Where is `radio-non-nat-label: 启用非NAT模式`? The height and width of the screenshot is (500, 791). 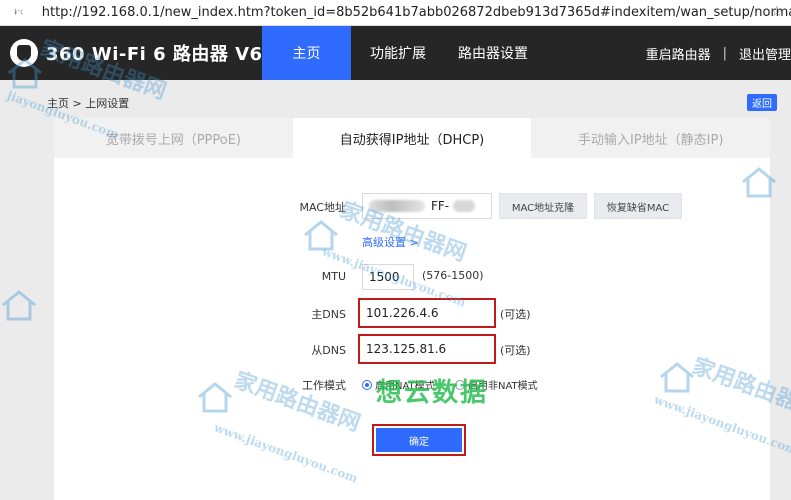 radio-non-nat-label: 启用非NAT模式 is located at coordinates (503, 386).